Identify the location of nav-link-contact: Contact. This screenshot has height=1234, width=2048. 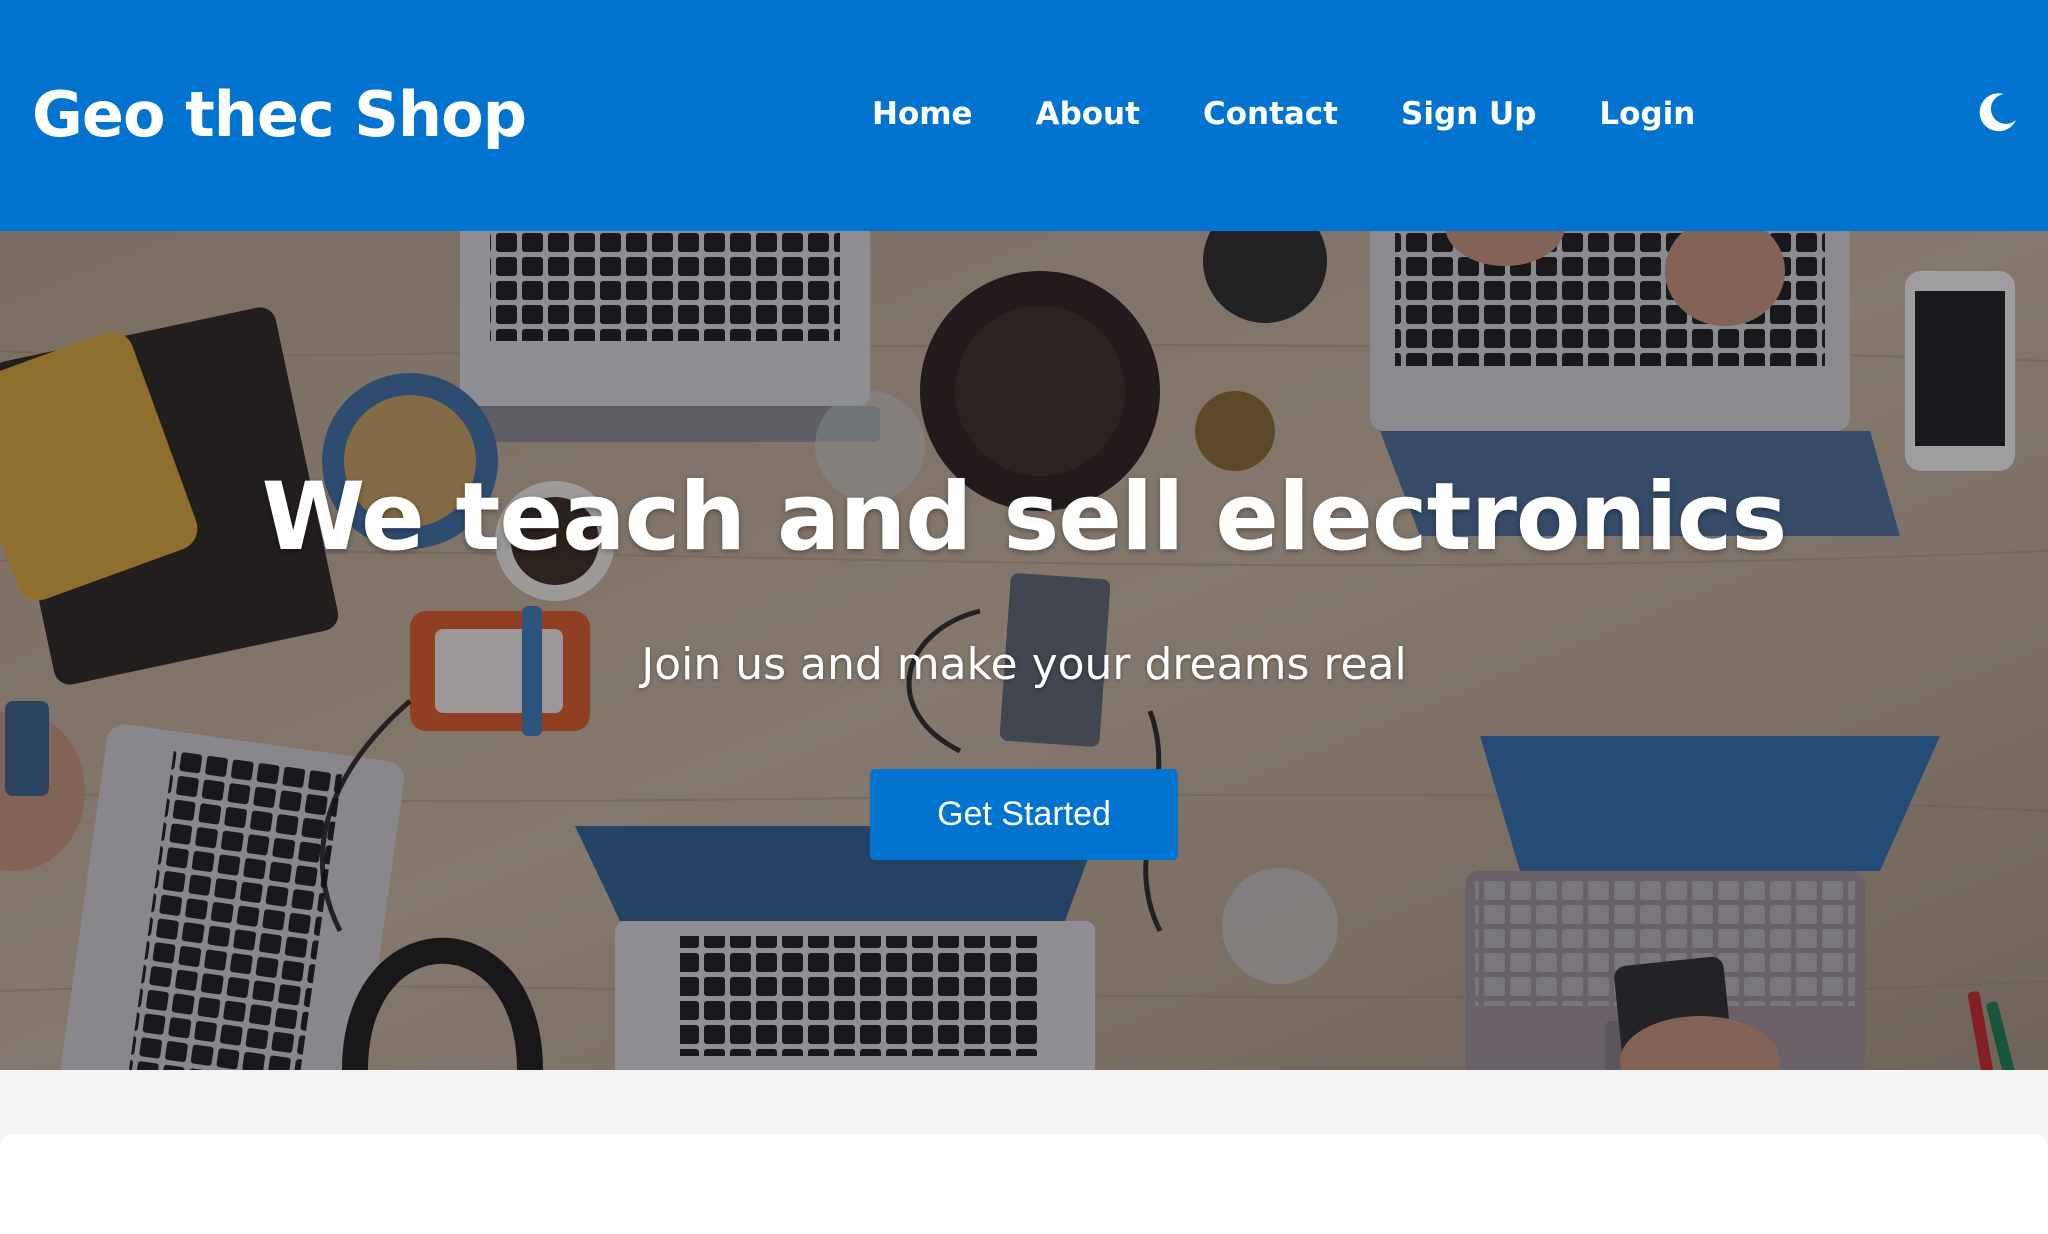
(1270, 114).